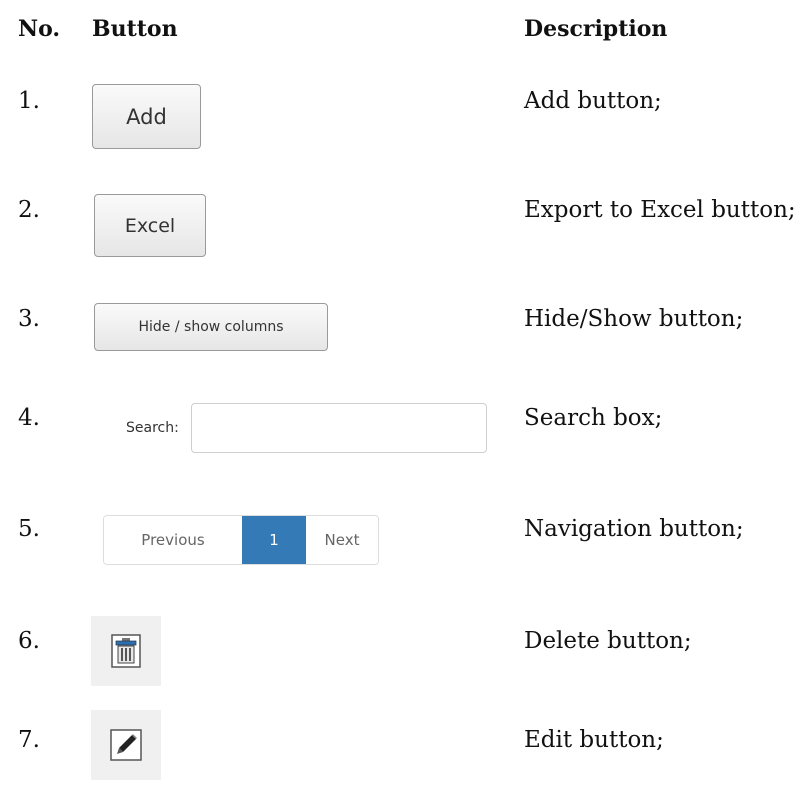 This screenshot has width=803, height=795. I want to click on row-description: Export to Excel button;, so click(660, 210).